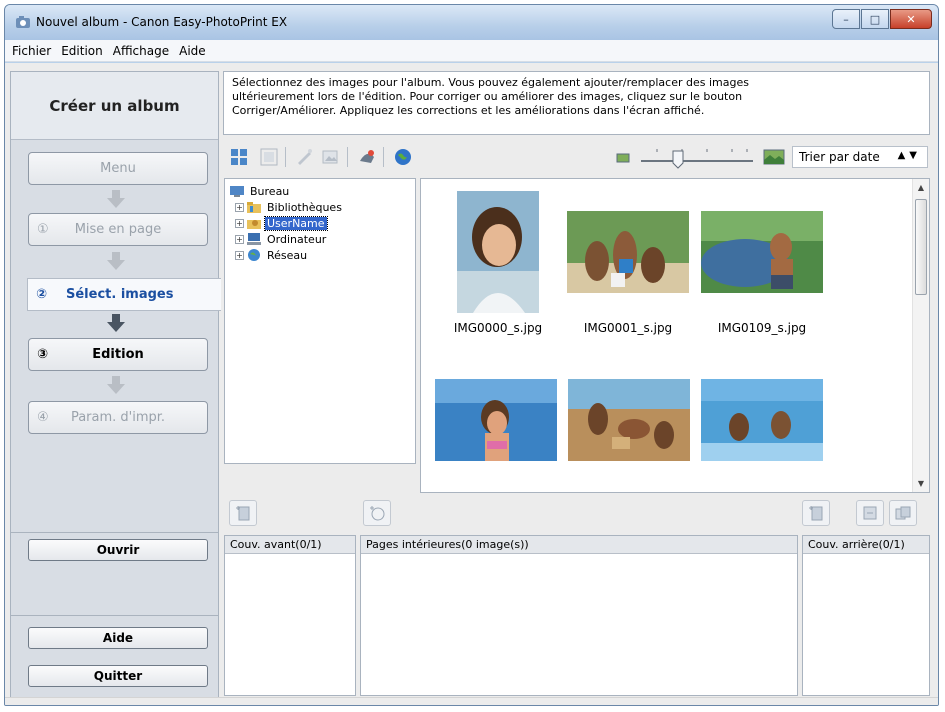 Image resolution: width=945 pixels, height=712 pixels. I want to click on sort-dropdown: Trier par date ▲▼, so click(860, 157).